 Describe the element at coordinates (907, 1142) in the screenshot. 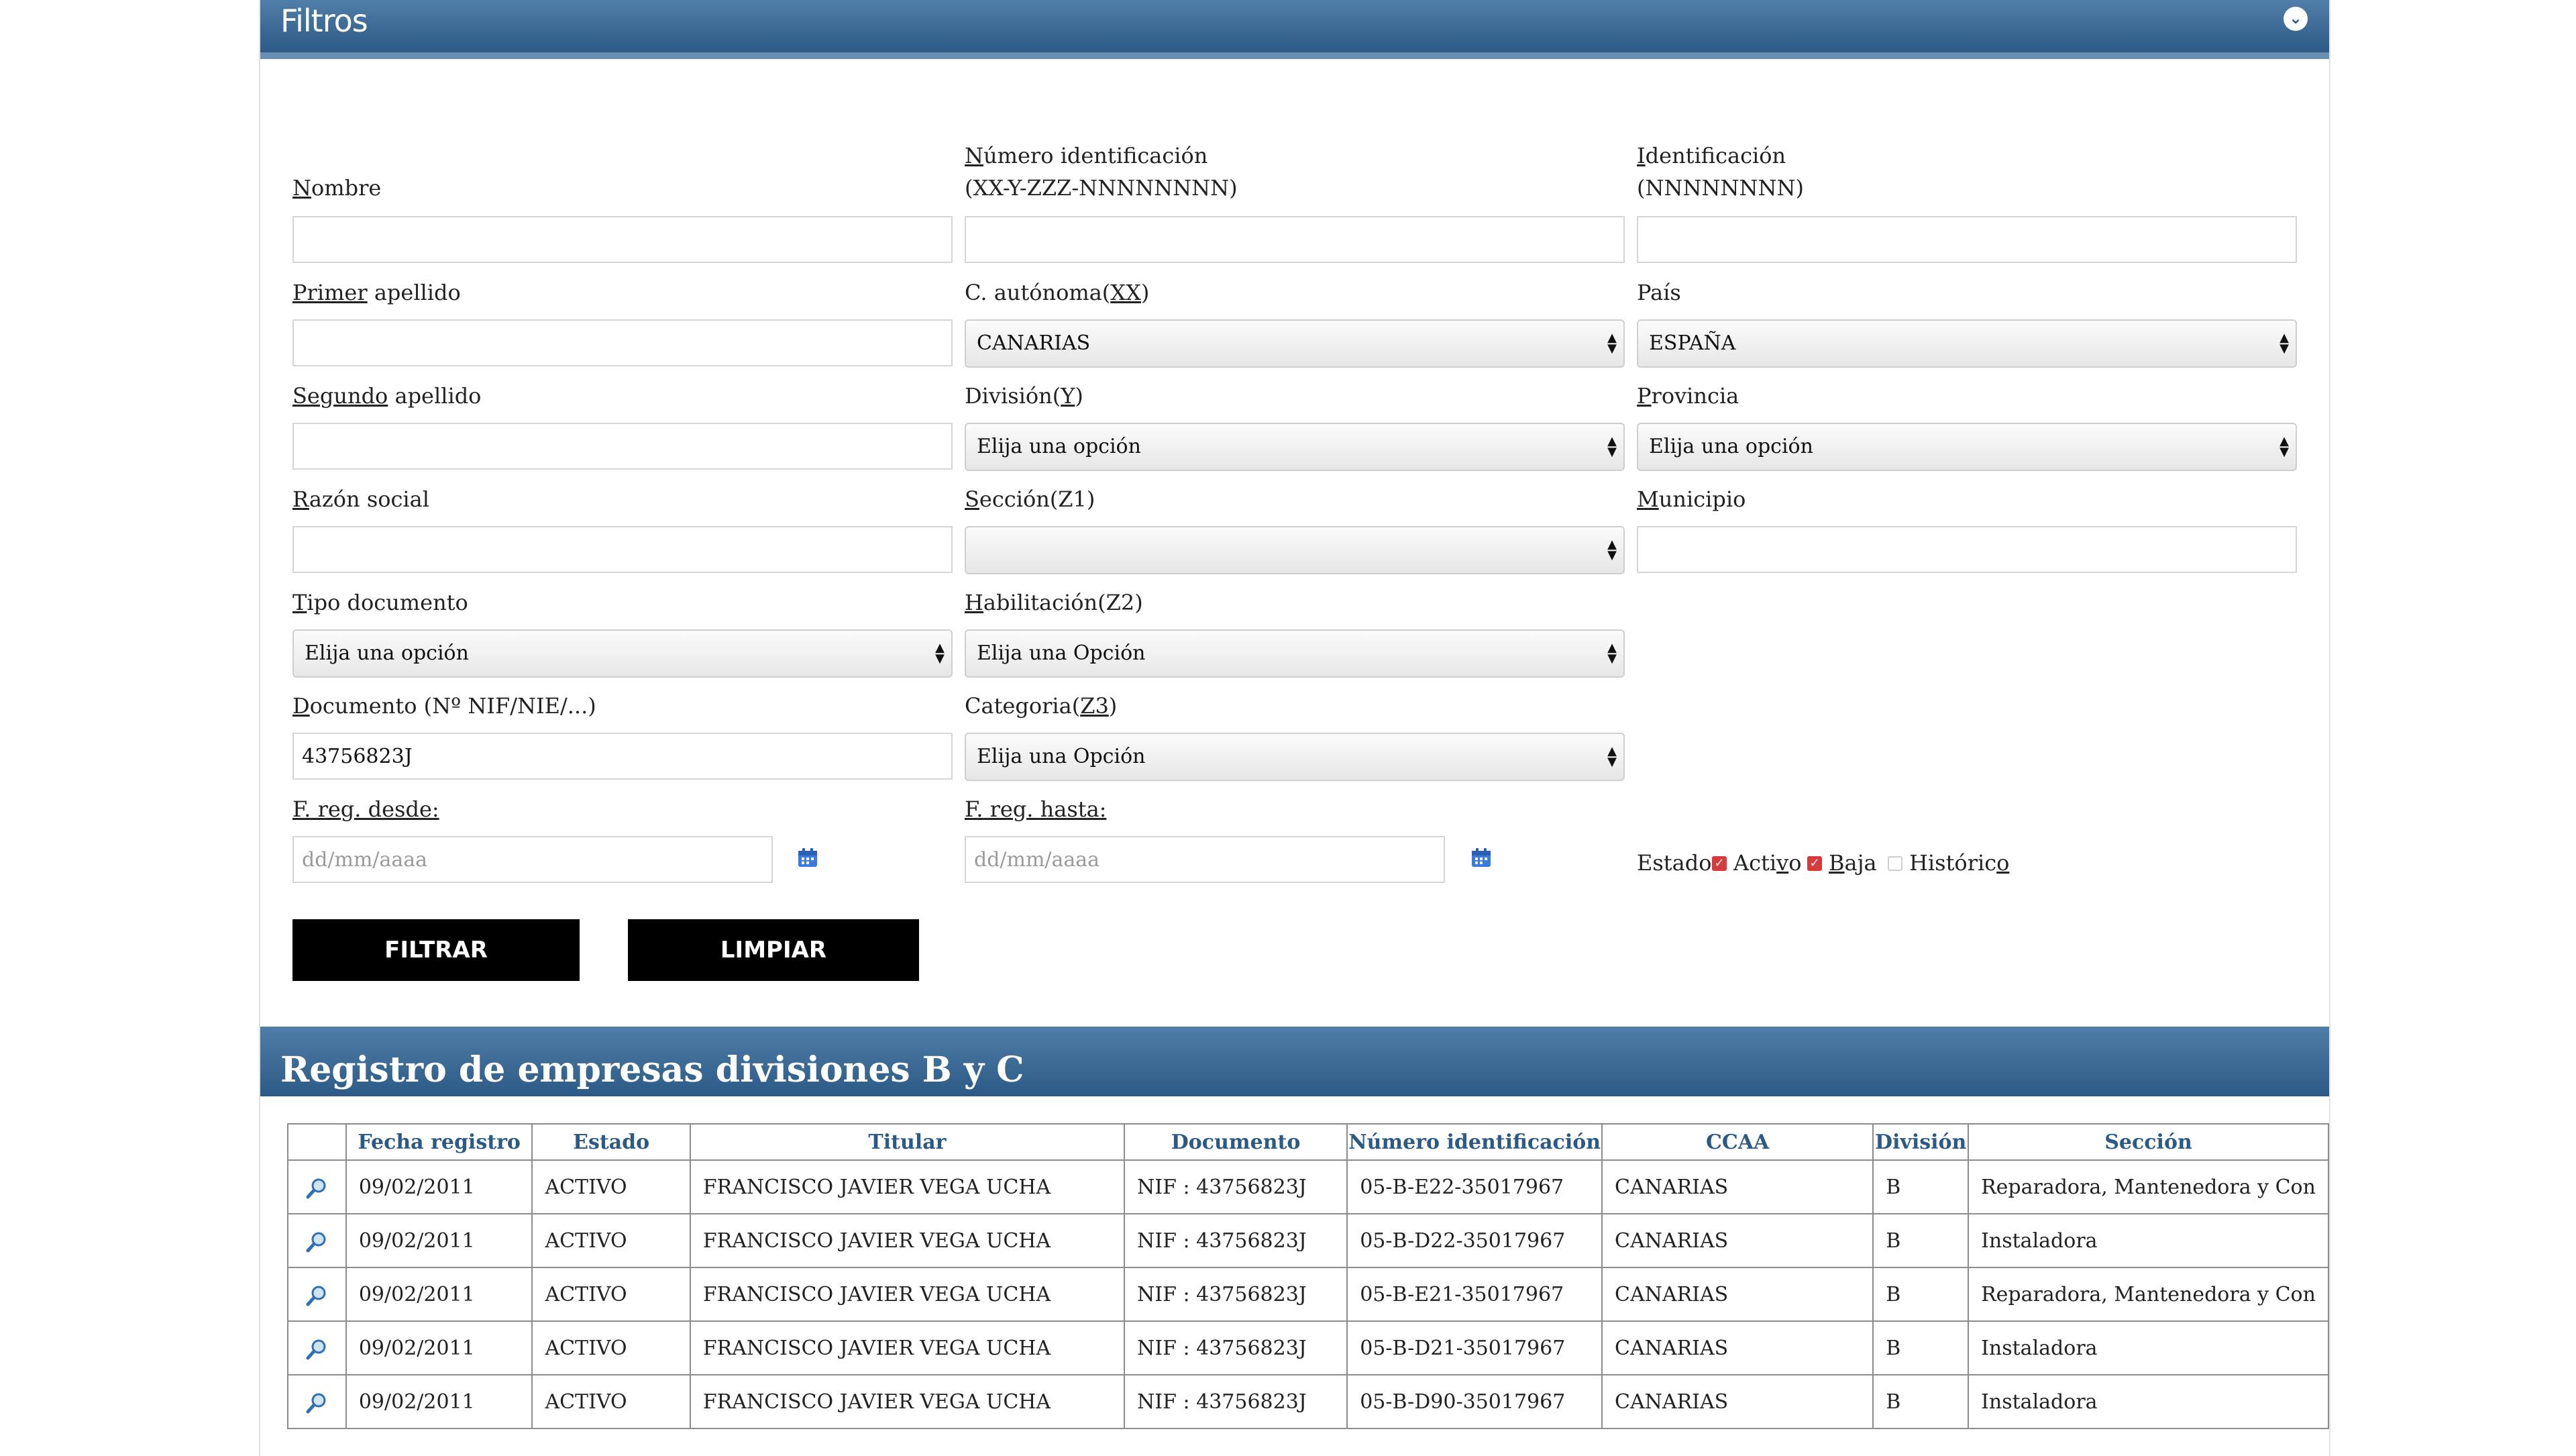

I see `col-header-titular: Titular` at that location.